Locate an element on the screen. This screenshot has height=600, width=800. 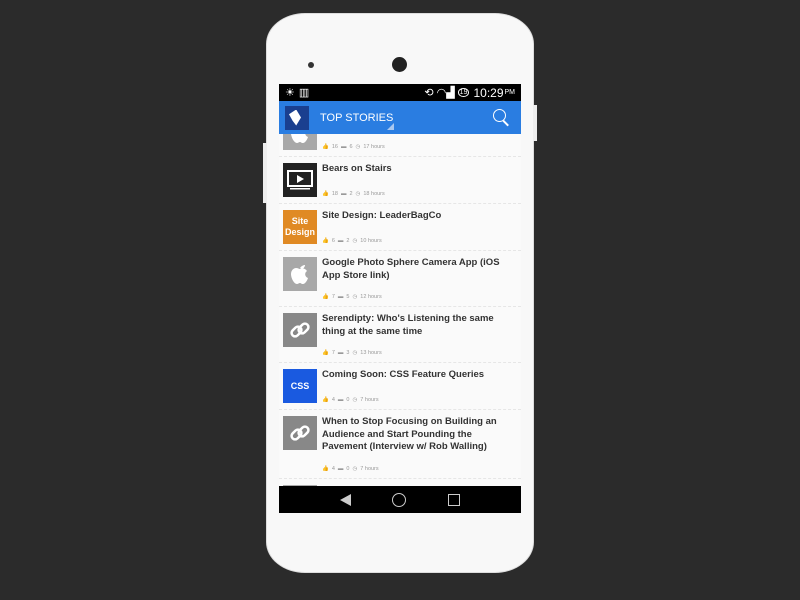
like-count: 16 is located at coordinates (334, 147).